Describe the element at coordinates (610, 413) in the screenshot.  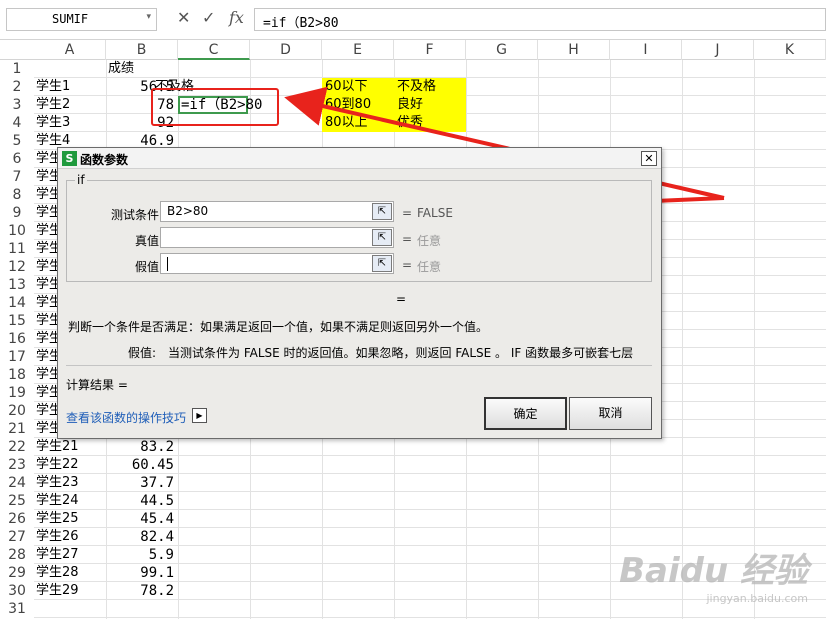
I see `cancel-button: 取消` at that location.